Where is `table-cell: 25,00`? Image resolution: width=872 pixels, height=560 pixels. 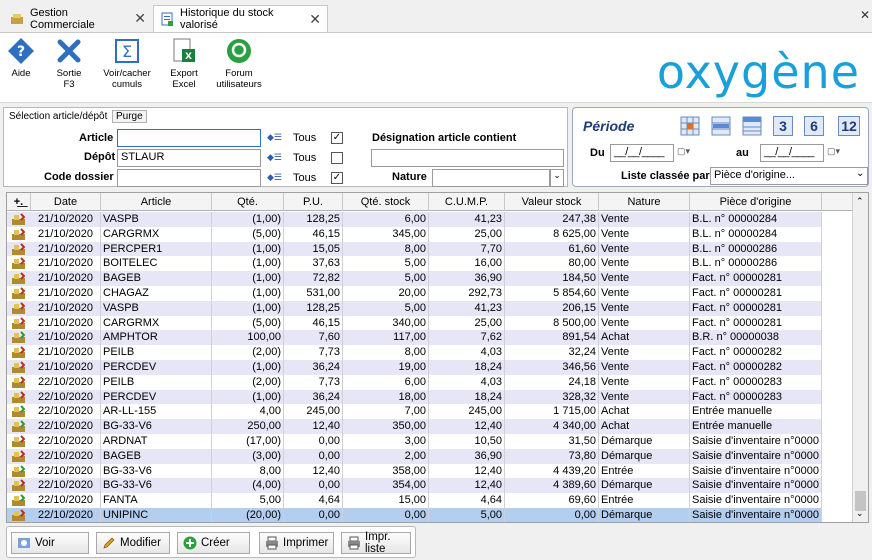
table-cell: 25,00 is located at coordinates (467, 323).